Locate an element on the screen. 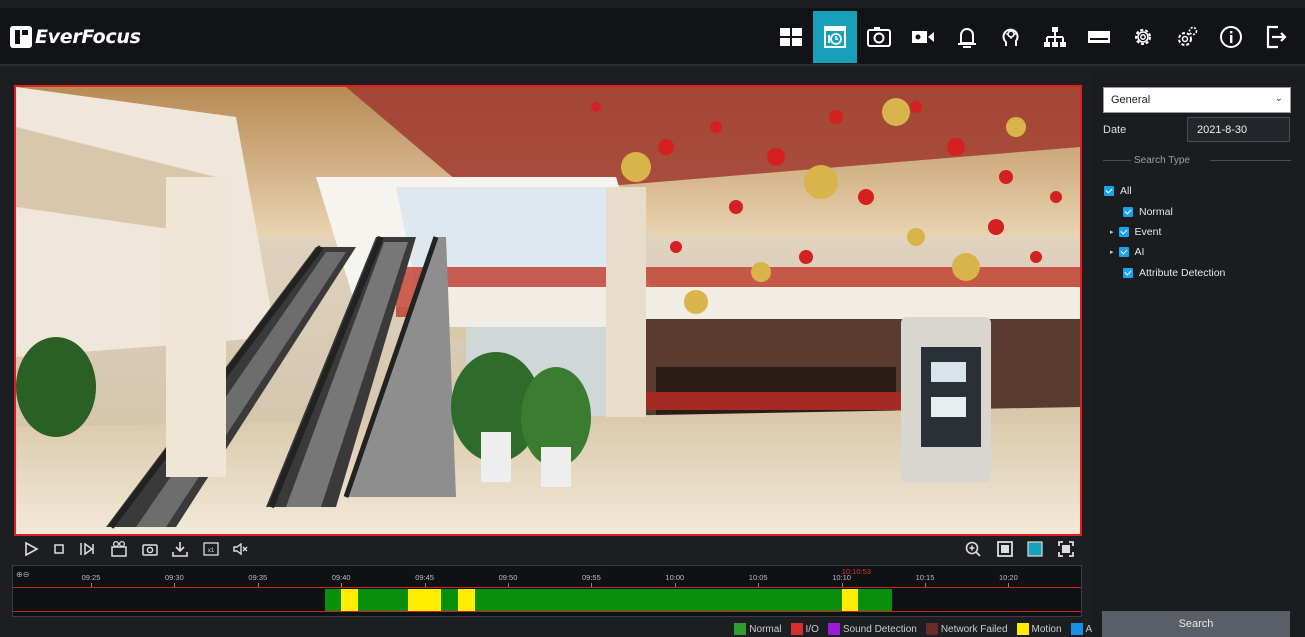 Image resolution: width=1305 pixels, height=637 pixels. mute-icon is located at coordinates (240, 549).